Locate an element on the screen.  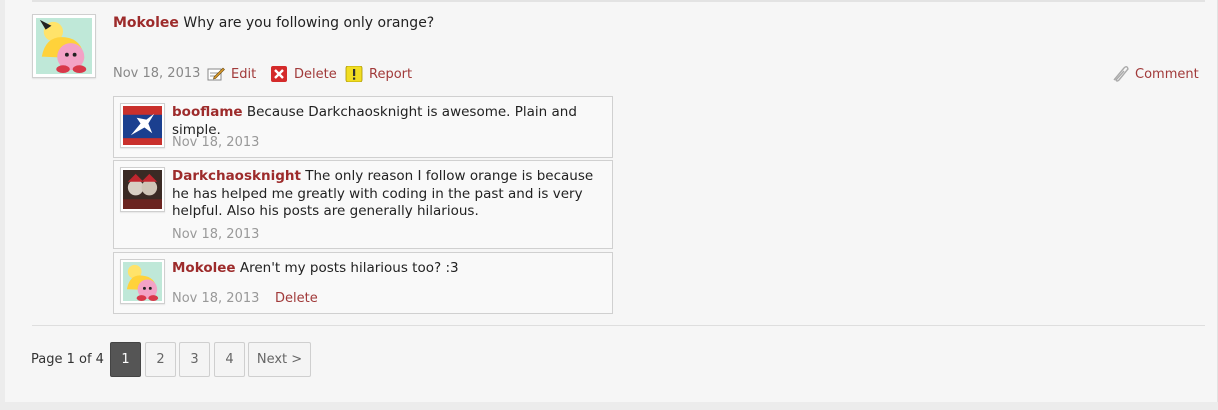
page-1-button: 1 is located at coordinates (125, 359).